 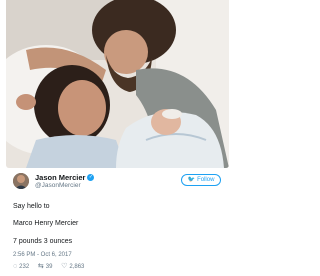 I want to click on verified-badge-icon: ✓, so click(x=91, y=177).